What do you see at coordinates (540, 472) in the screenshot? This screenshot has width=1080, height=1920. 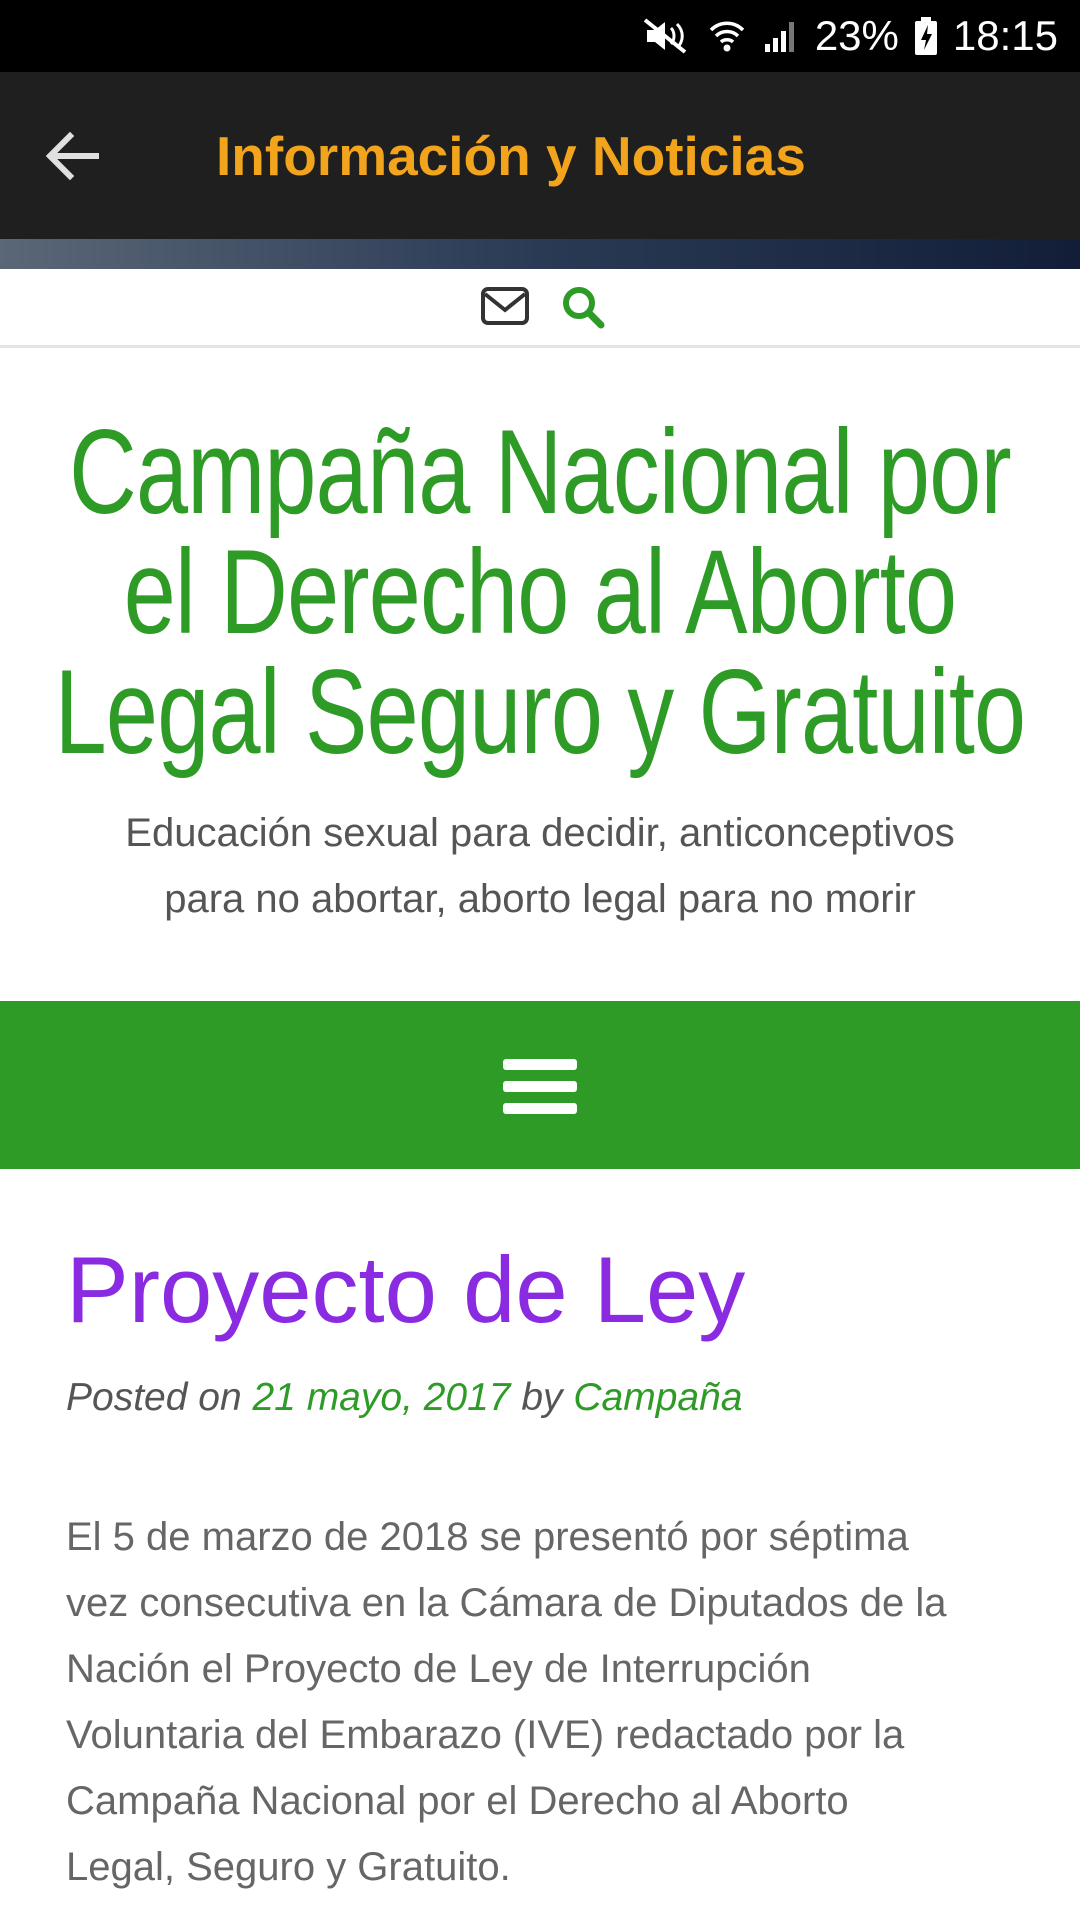 I see `site-title-line: Campaña Nacional por` at bounding box center [540, 472].